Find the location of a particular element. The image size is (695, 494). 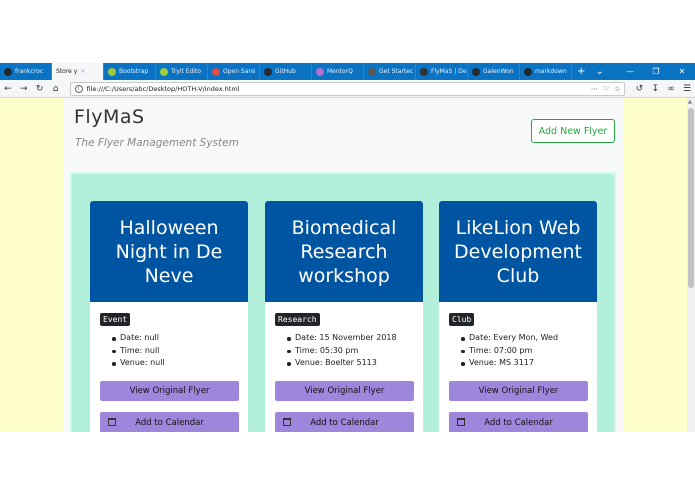

reload-icon: ↻ is located at coordinates (40, 89).